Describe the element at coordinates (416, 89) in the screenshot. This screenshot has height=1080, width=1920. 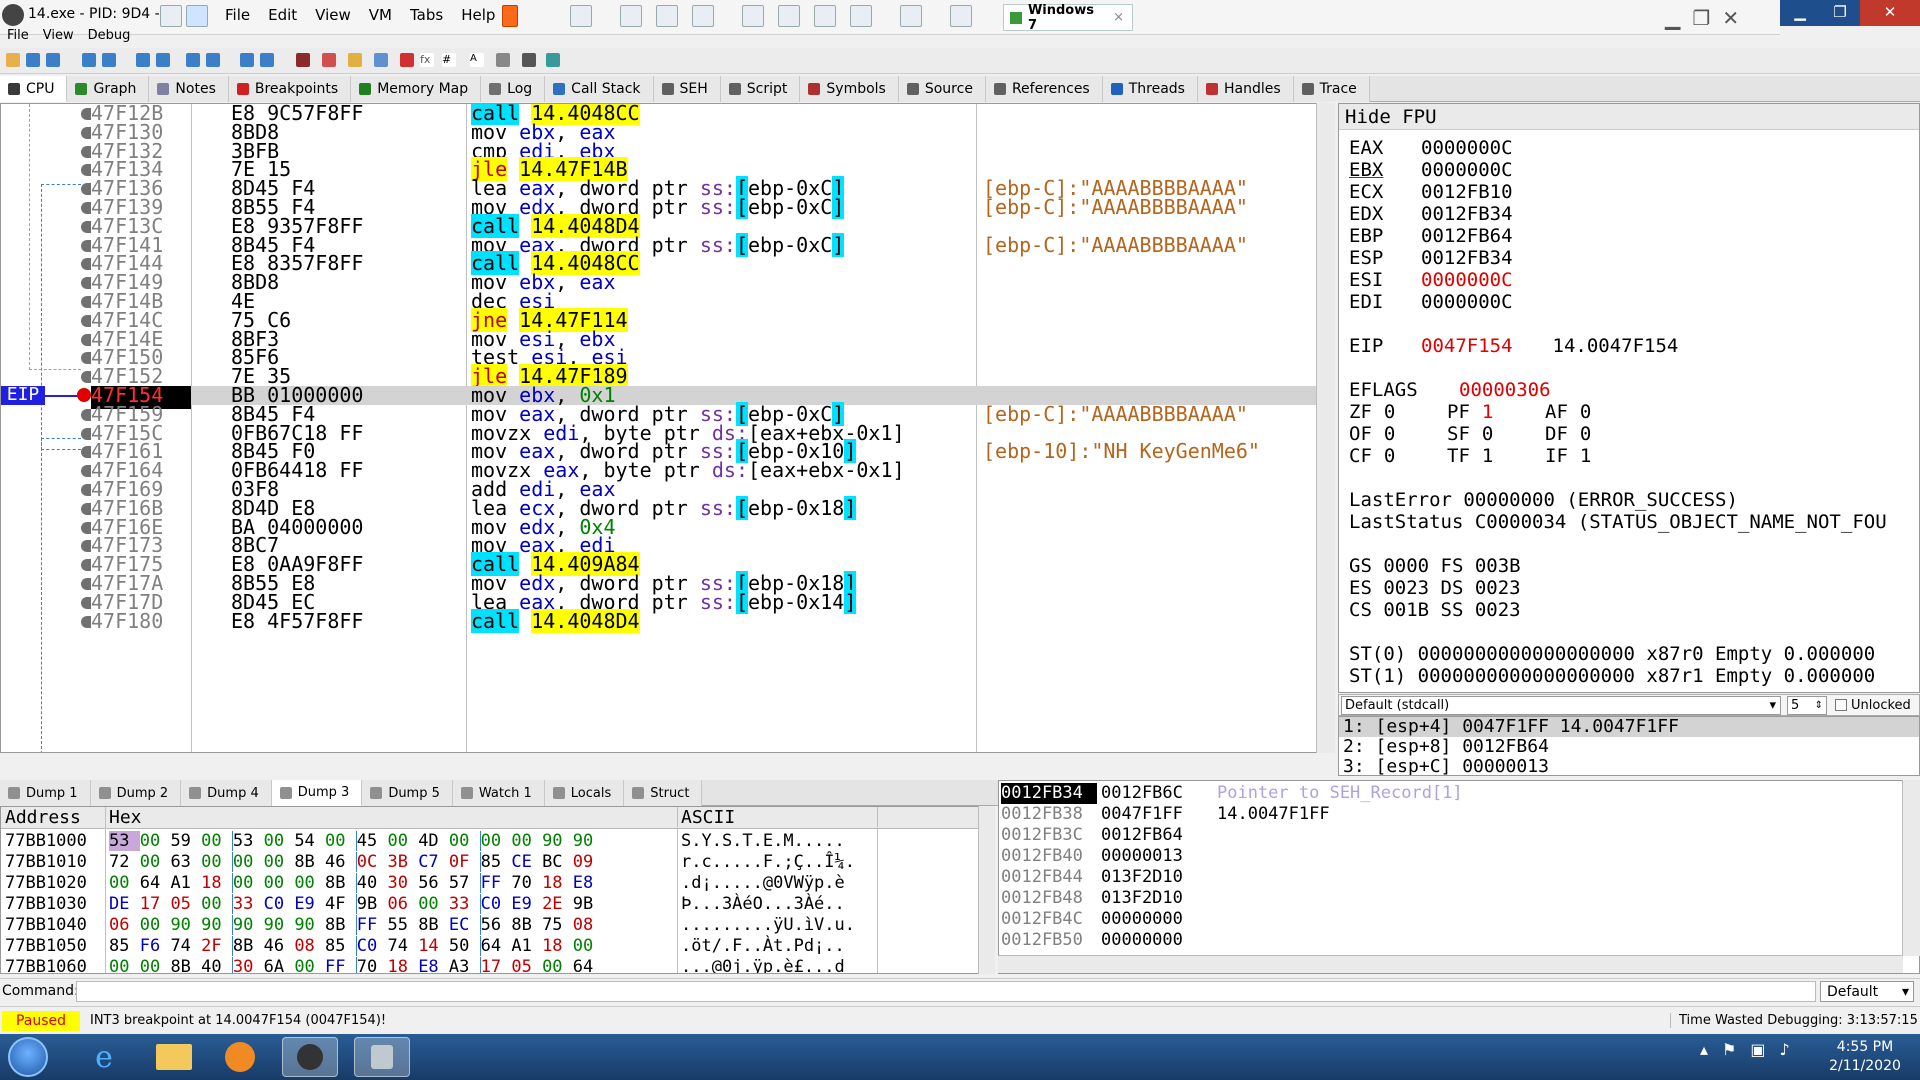
I see `tab-memory-map: Memory Map` at that location.